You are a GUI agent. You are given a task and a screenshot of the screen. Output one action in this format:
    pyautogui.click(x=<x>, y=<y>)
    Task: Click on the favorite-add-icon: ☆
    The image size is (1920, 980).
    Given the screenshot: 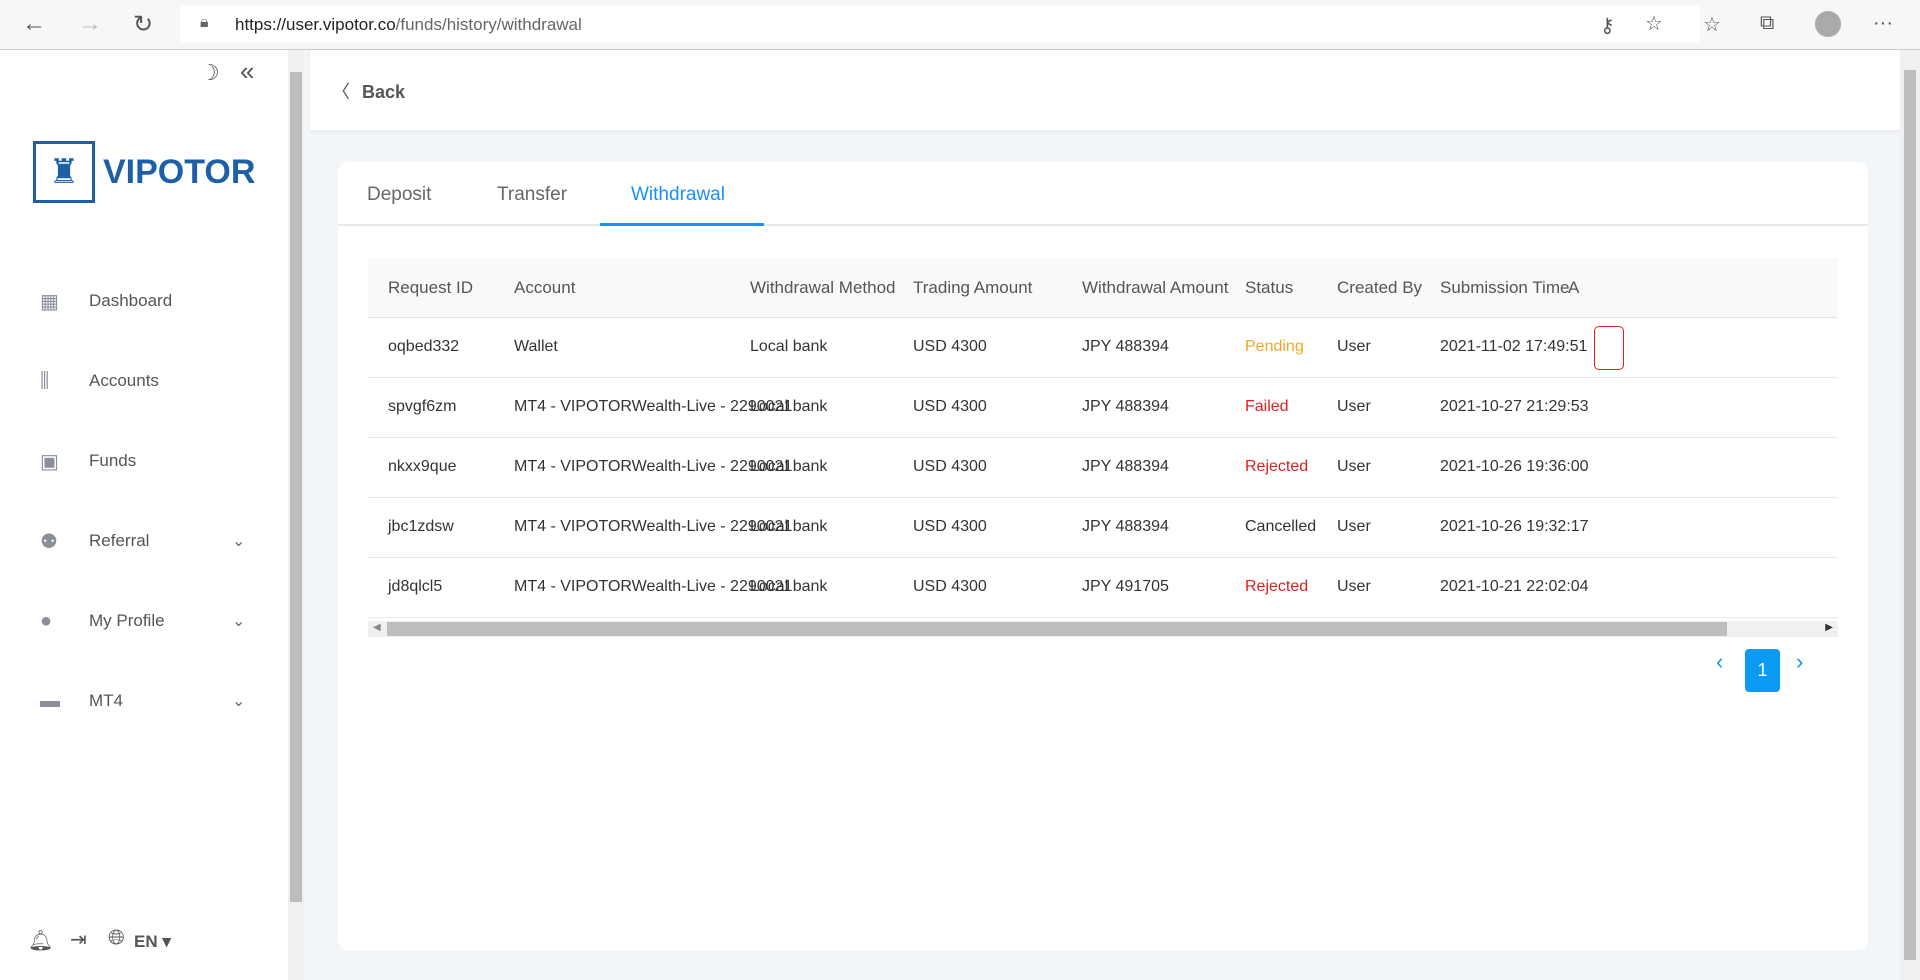 What is the action you would take?
    pyautogui.click(x=1654, y=23)
    